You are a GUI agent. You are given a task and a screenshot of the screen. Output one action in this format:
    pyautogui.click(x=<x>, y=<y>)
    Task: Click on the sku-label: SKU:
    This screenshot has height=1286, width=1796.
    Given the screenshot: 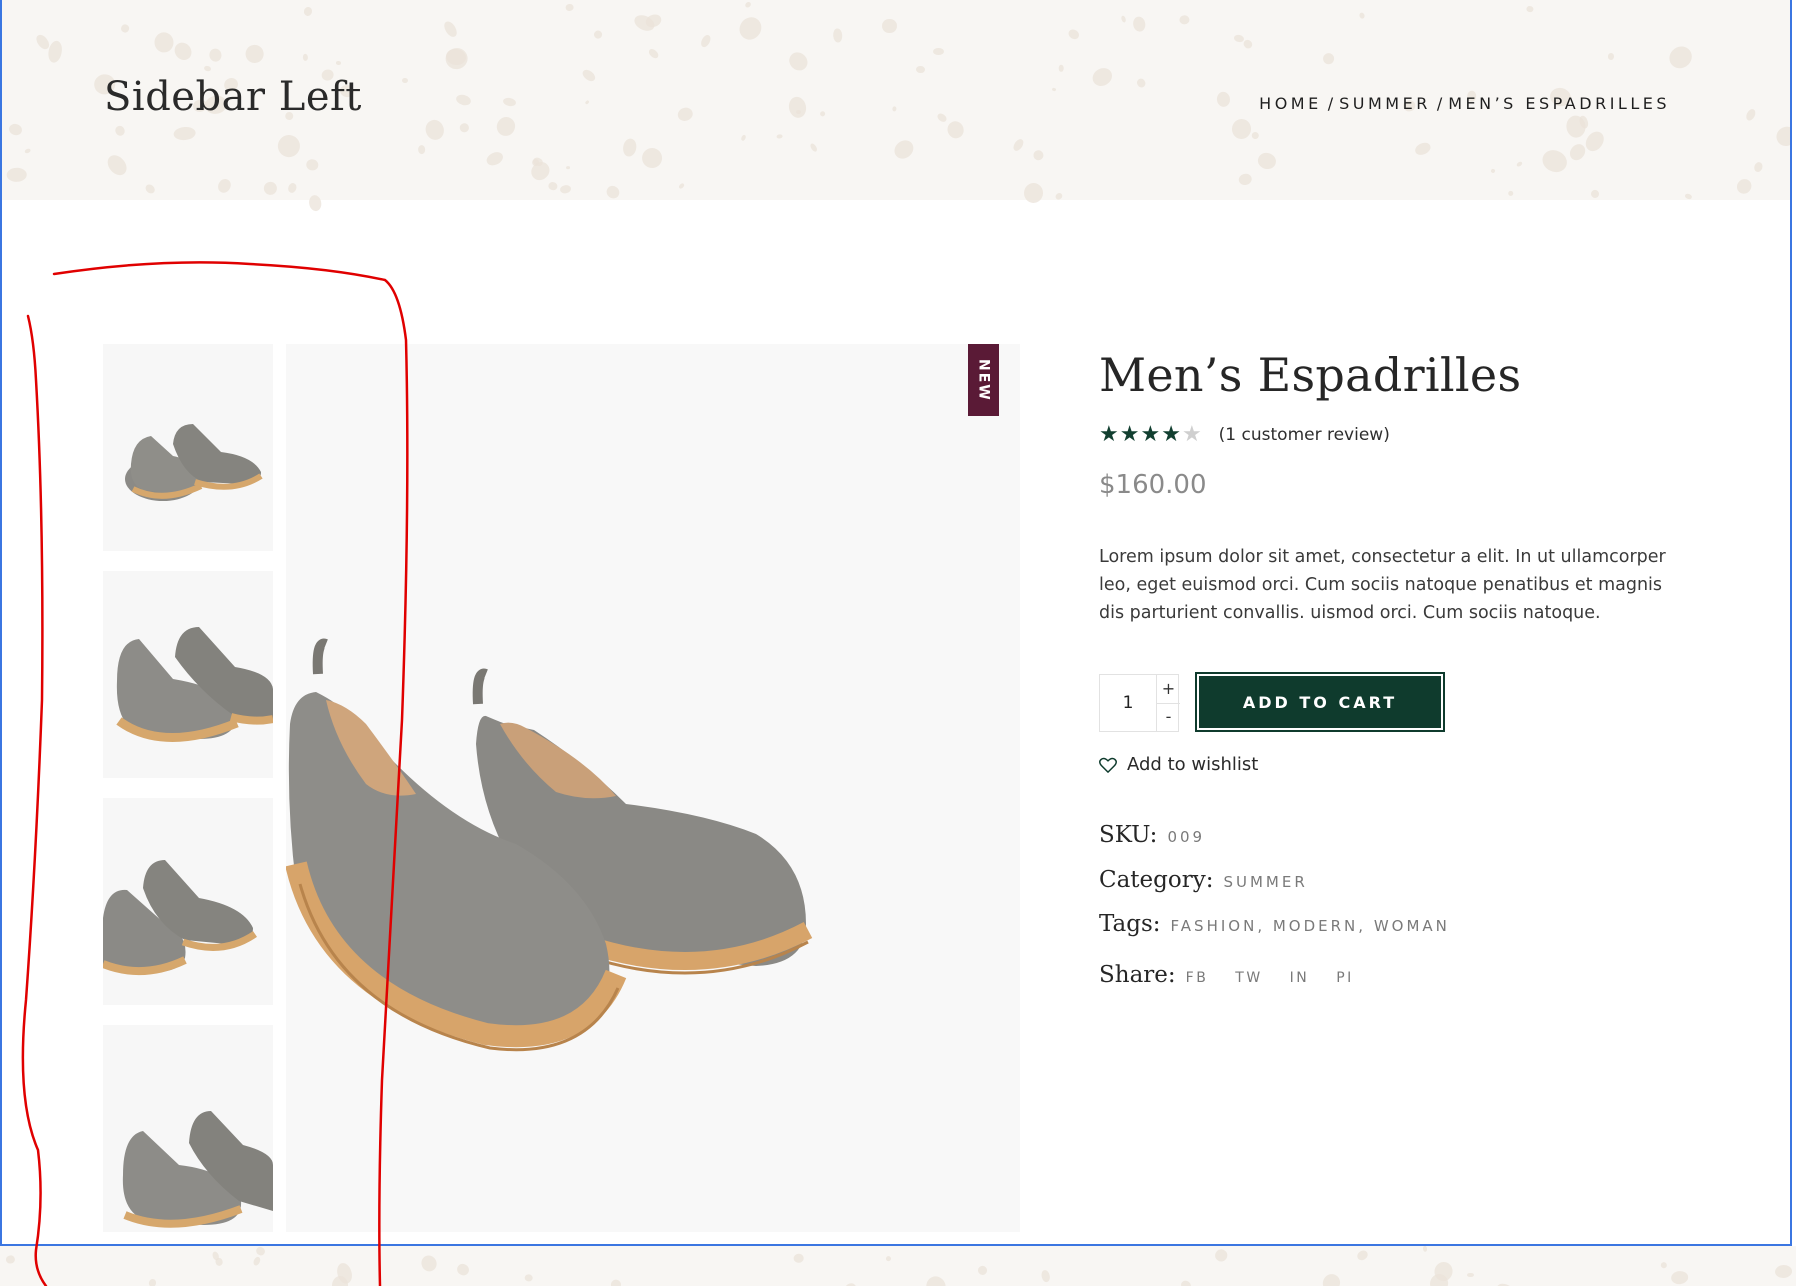 What is the action you would take?
    pyautogui.click(x=1128, y=835)
    